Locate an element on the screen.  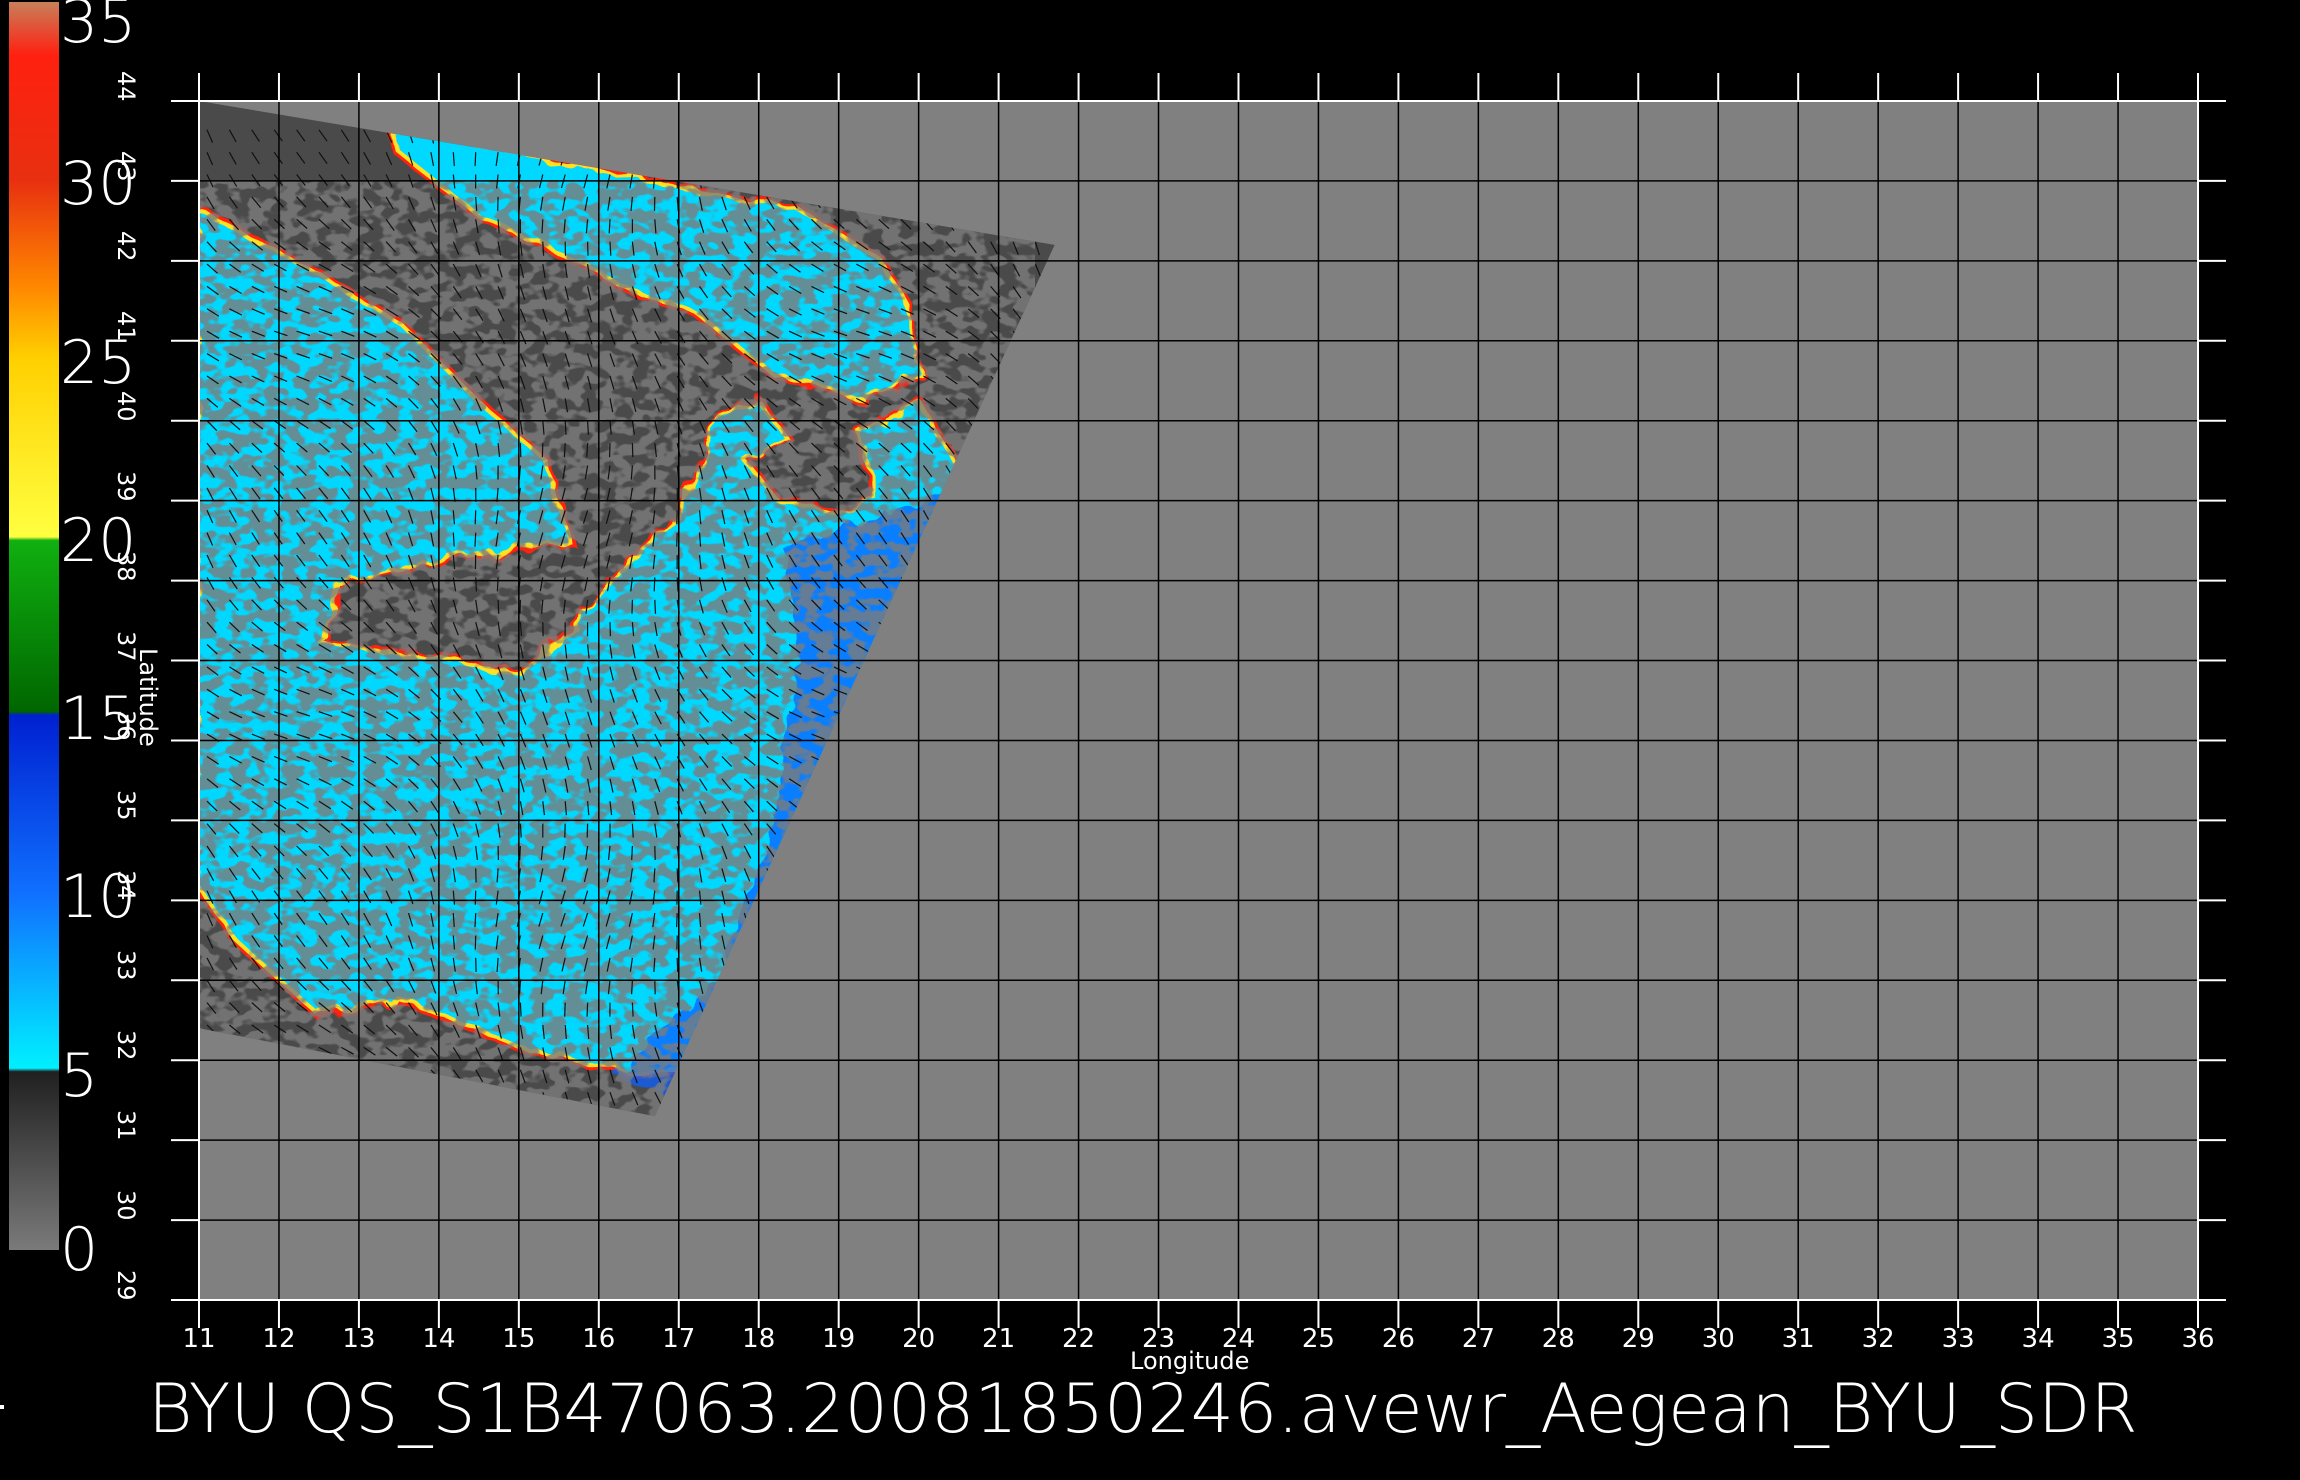
x-tick-label: 21 is located at coordinates (999, 1339).